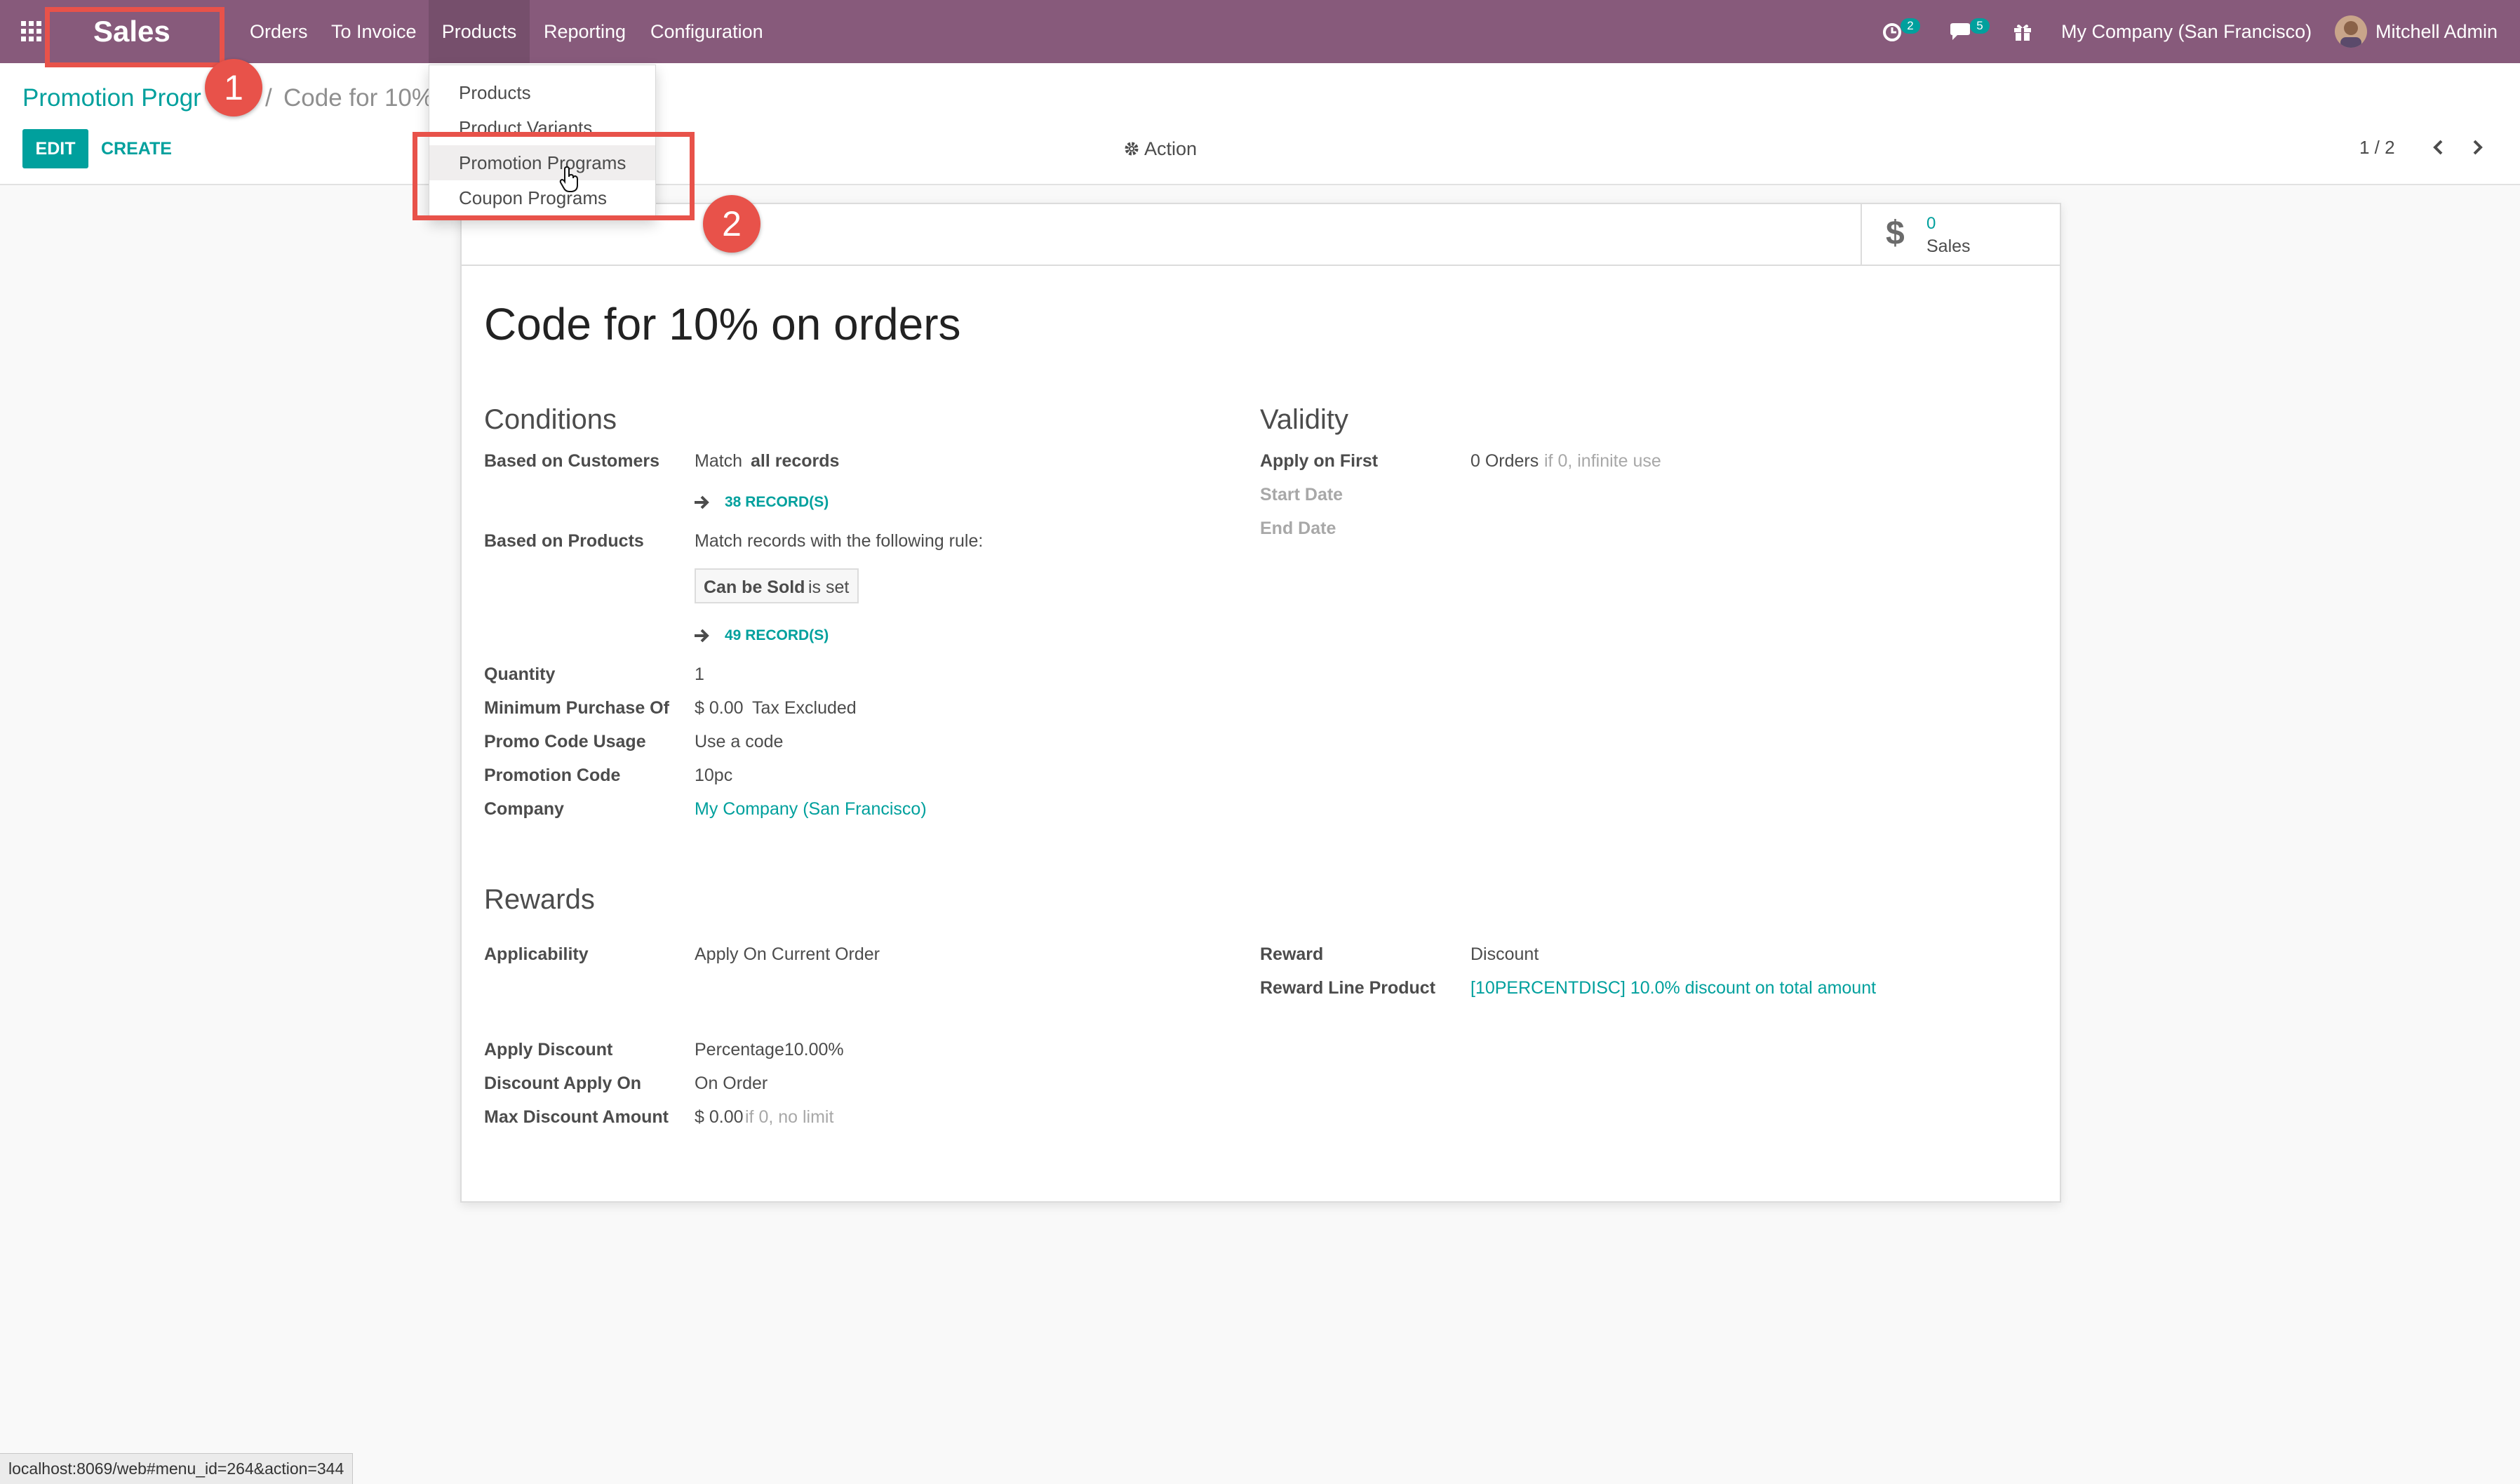 The width and height of the screenshot is (2520, 1484). Describe the element at coordinates (1348, 988) in the screenshot. I see `reward-line-product-label: Reward Line Product` at that location.